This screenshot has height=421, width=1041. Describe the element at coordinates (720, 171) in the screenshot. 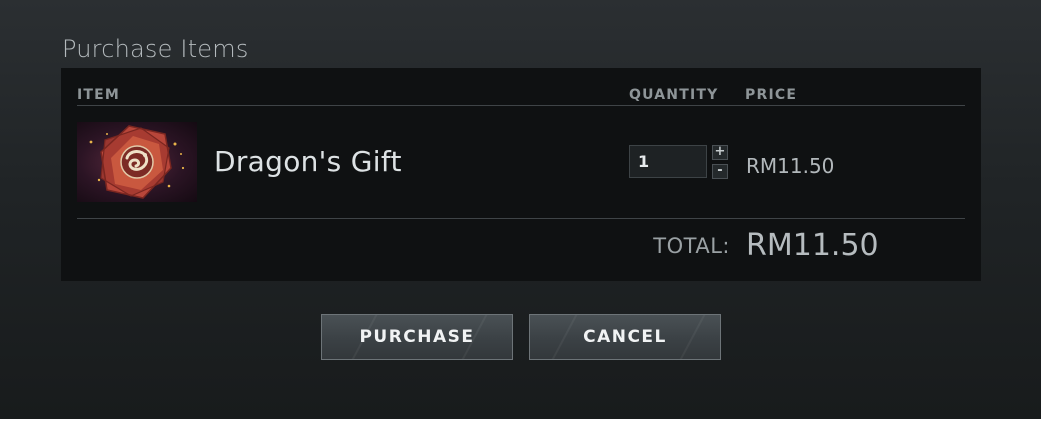

I see `quantity-decrement-button: -` at that location.